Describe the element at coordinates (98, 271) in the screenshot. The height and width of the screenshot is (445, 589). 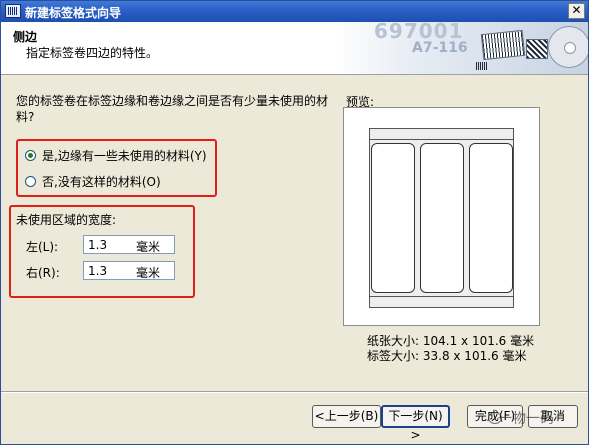
I see `right-width-value: 1.3` at that location.